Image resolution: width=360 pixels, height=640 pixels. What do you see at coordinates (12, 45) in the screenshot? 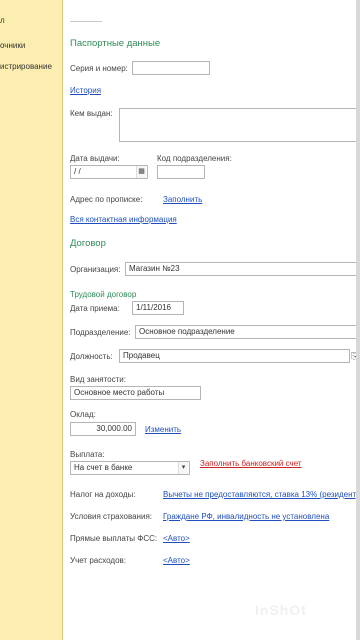
I see `sidebar-item-reference-books: очники` at bounding box center [12, 45].